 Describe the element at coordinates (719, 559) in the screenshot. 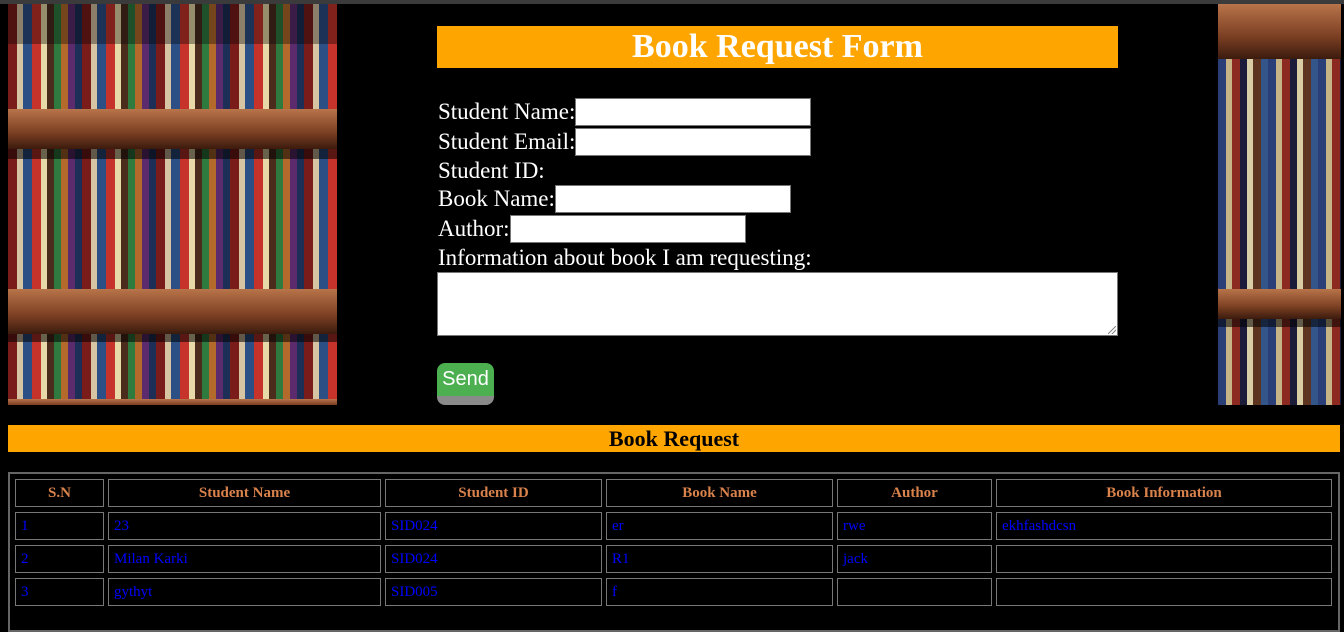

I see `cell-book-name: R1` at that location.